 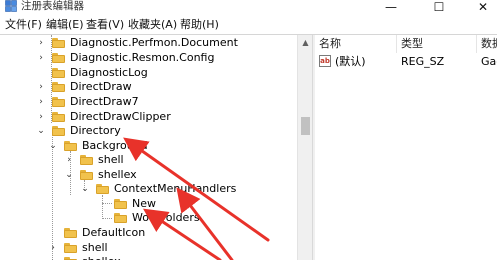 I want to click on menu-file: 文件(F), so click(x=23, y=25).